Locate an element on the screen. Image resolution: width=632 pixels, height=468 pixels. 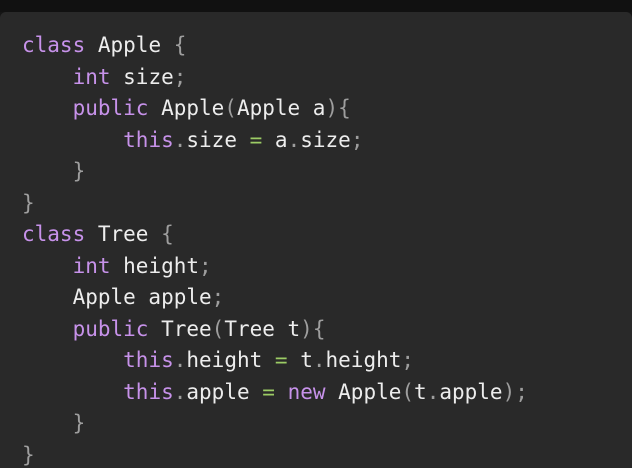
code-line: class Tree { is located at coordinates (275, 235).